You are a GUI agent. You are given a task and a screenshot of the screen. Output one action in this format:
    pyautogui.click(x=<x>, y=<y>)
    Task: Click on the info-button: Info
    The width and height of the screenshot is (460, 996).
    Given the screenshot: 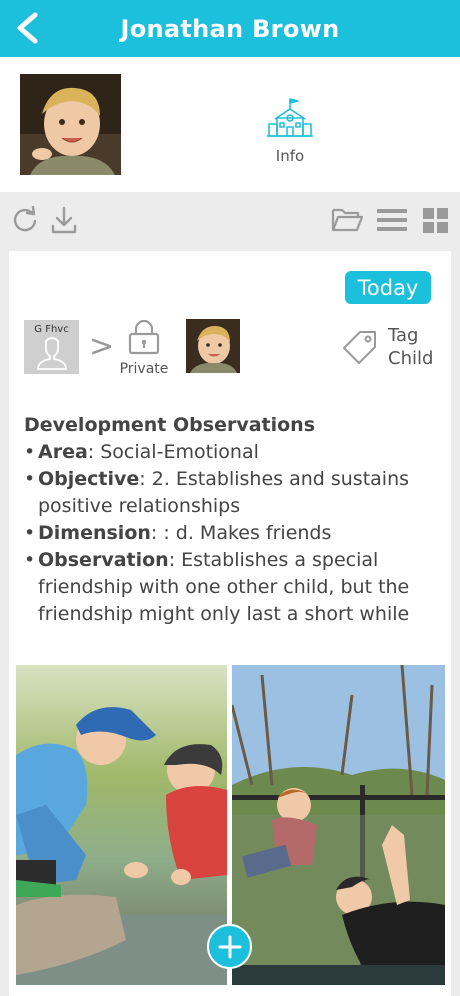 What is the action you would take?
    pyautogui.click(x=290, y=135)
    